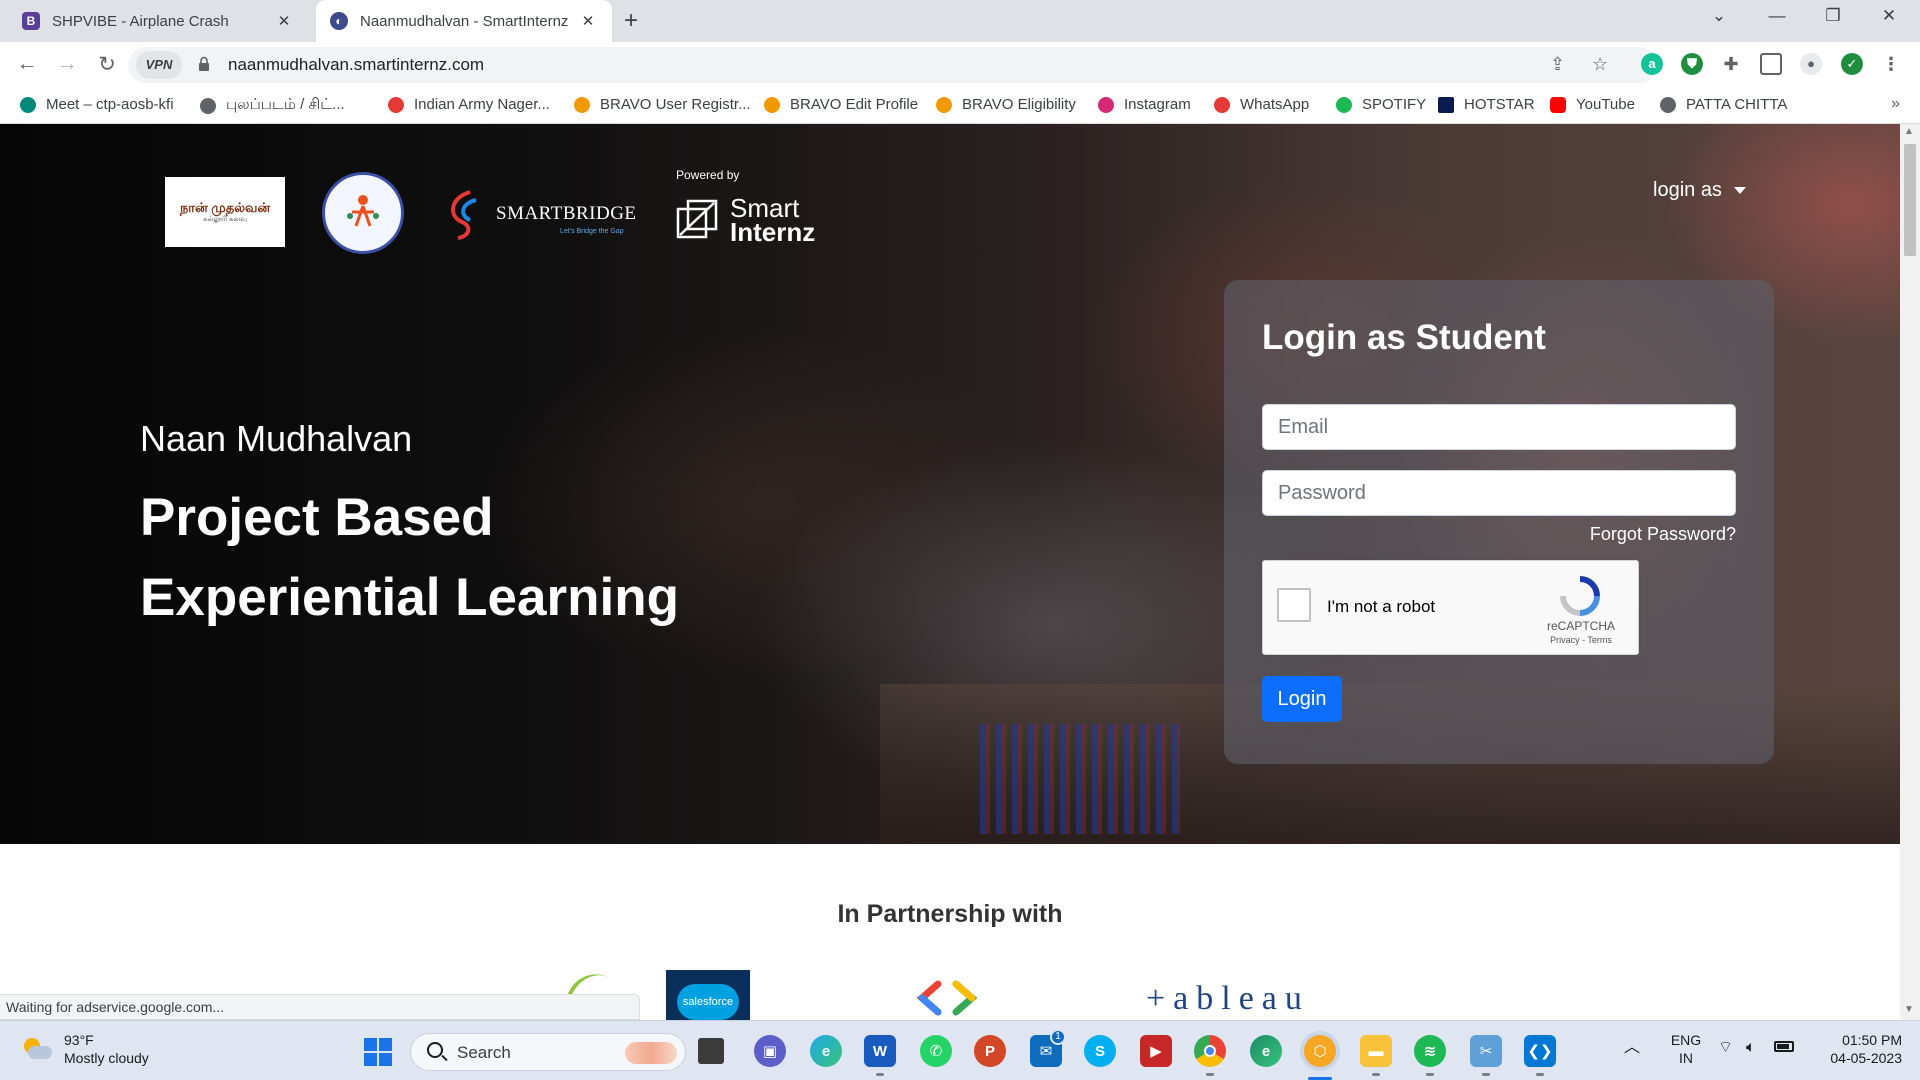  I want to click on salesforce-logo: salesforce, so click(708, 995).